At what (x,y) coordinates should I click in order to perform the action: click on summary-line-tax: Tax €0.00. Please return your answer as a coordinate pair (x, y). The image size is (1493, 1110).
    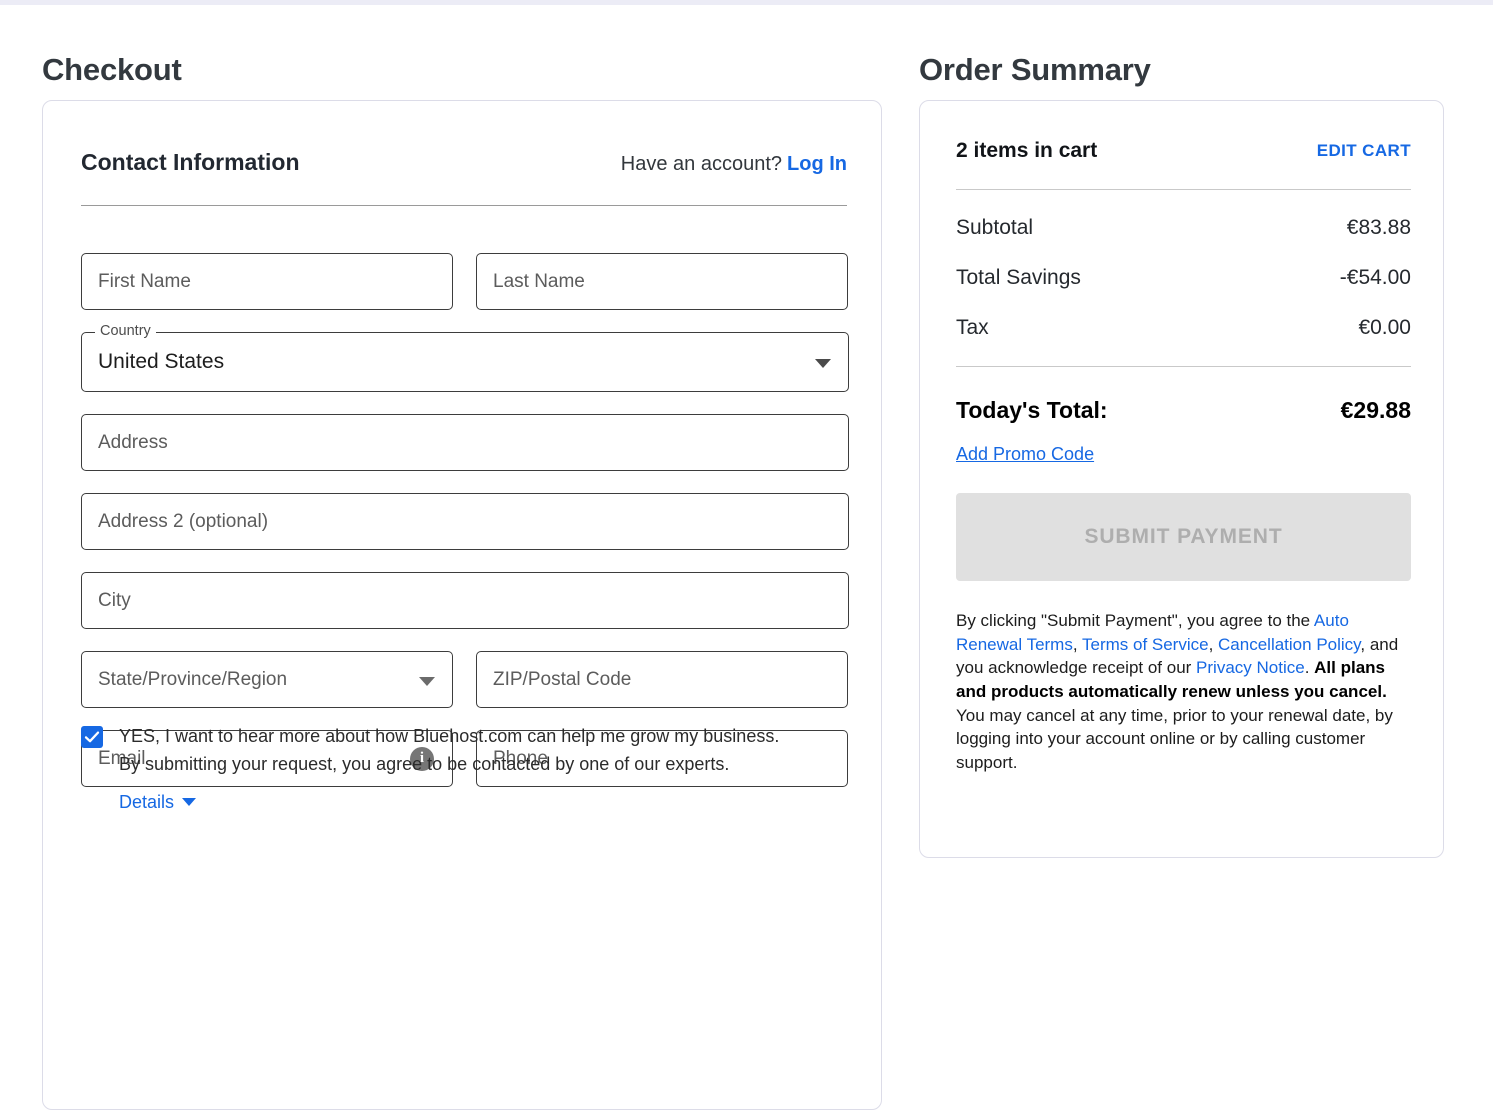
    Looking at the image, I should click on (1183, 328).